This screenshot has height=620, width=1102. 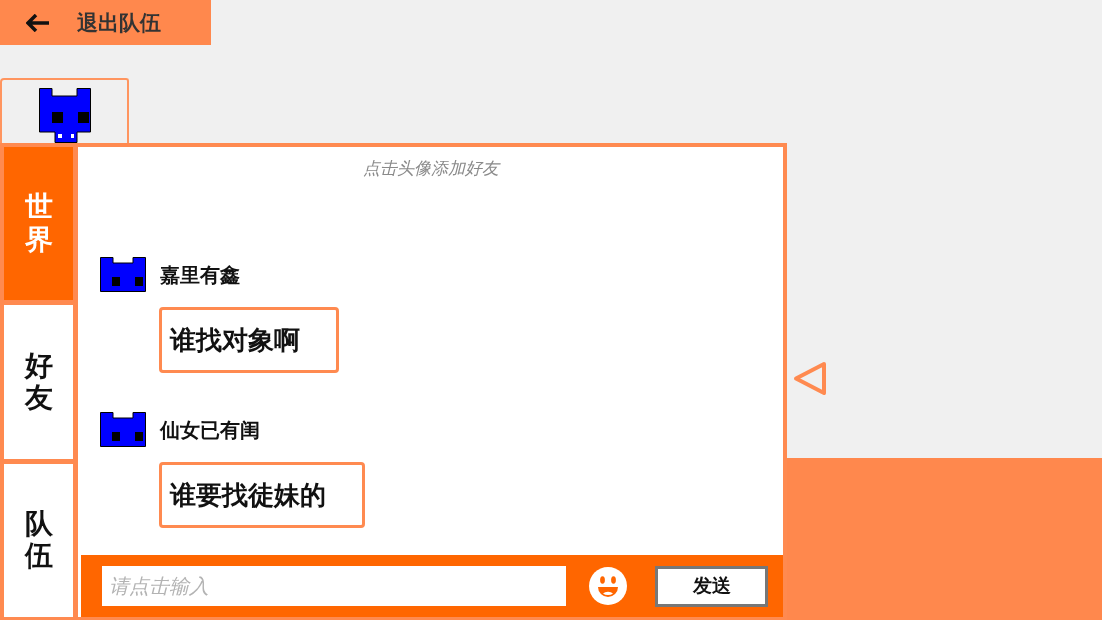 I want to click on send-button: 发送, so click(x=711, y=586).